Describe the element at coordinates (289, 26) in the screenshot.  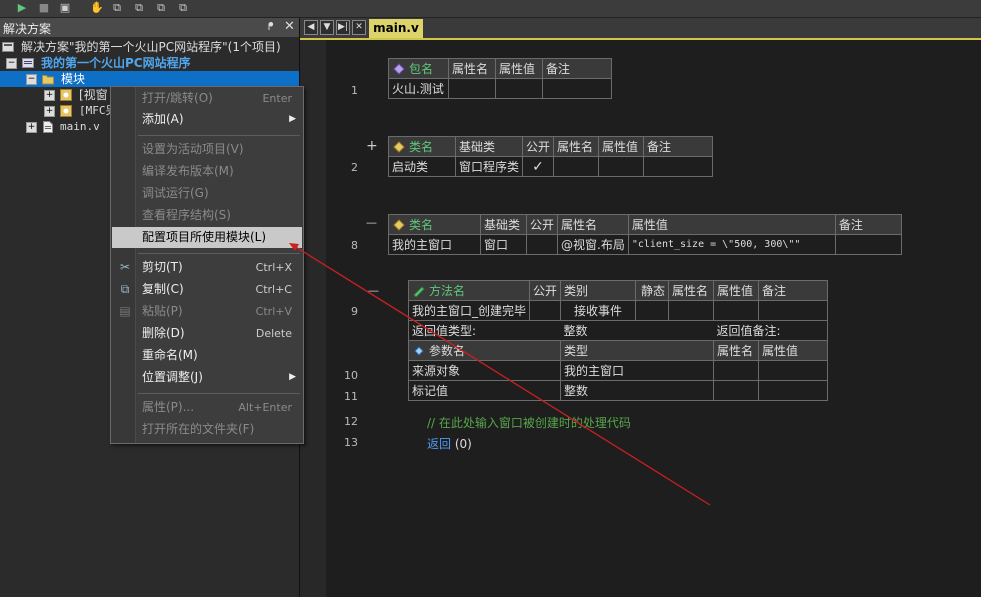
I see `panel-close-icon: ✕` at that location.